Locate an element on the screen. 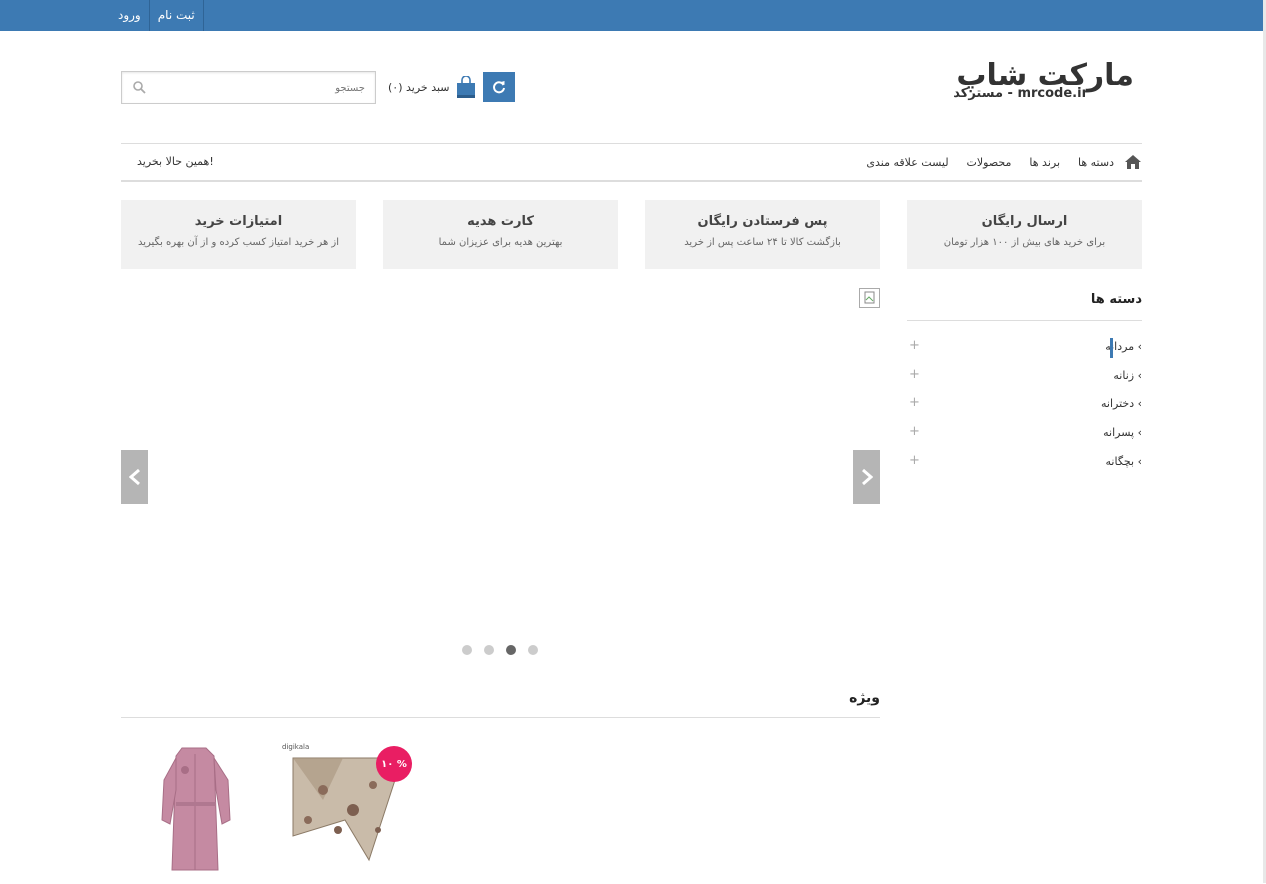 This screenshot has height=884, width=1266. broken-image-icon is located at coordinates (869, 298).